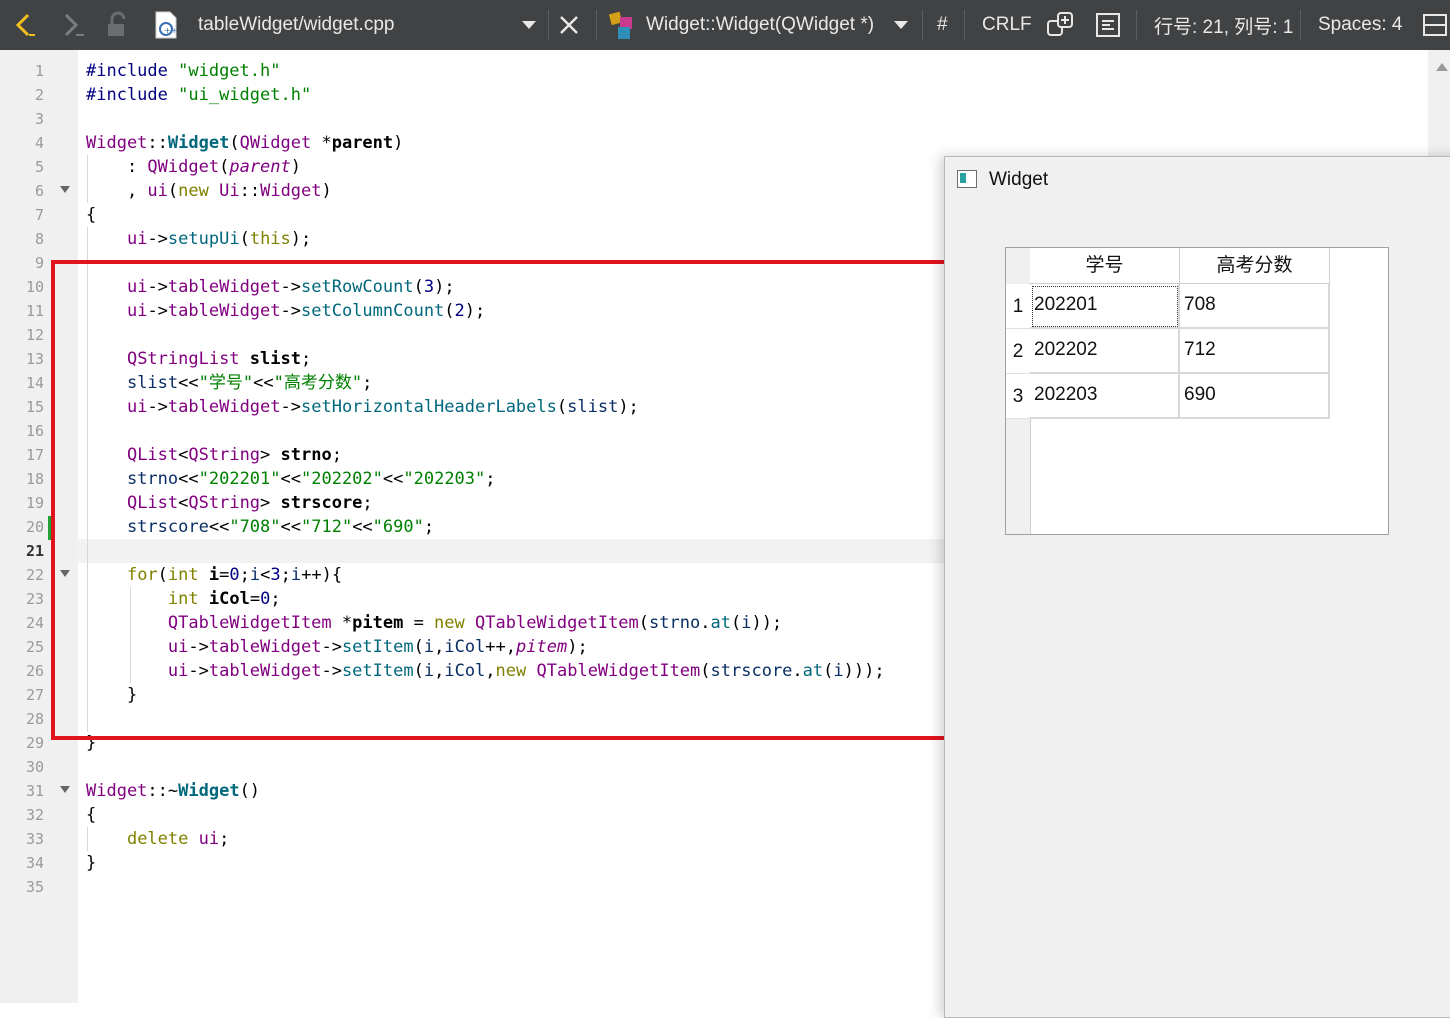 The image size is (1450, 1018). Describe the element at coordinates (296, 25) in the screenshot. I see `open-file-name: tableWidget/widget.cpp` at that location.